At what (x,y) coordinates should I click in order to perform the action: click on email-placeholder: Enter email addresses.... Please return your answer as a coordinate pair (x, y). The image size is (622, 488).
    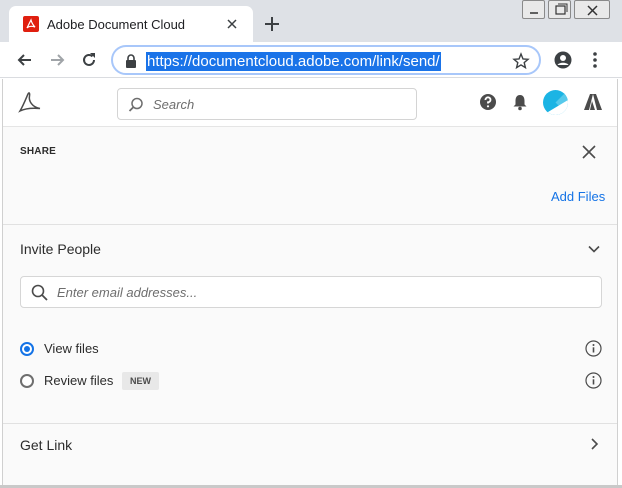
    Looking at the image, I should click on (127, 292).